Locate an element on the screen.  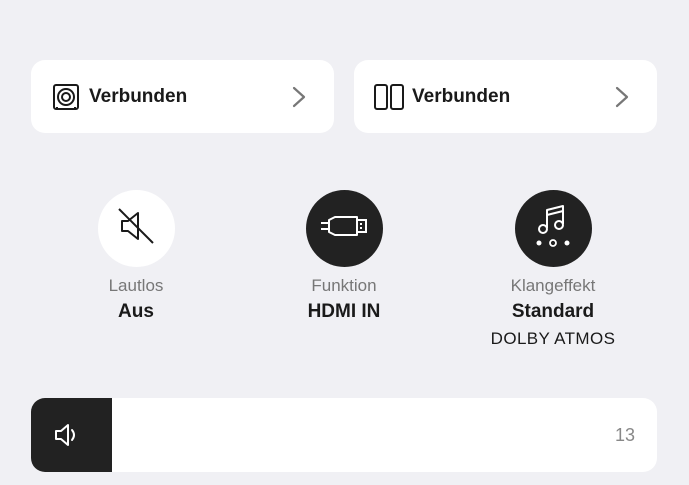
function-control: Funktion HDMI IN is located at coordinates (344, 256).